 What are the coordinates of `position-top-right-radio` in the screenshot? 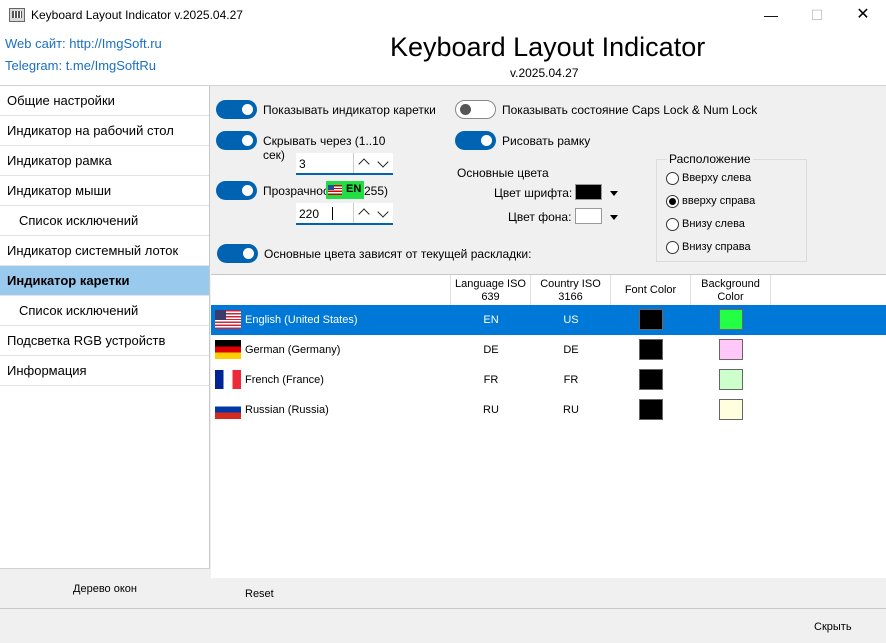 It's located at (672, 201).